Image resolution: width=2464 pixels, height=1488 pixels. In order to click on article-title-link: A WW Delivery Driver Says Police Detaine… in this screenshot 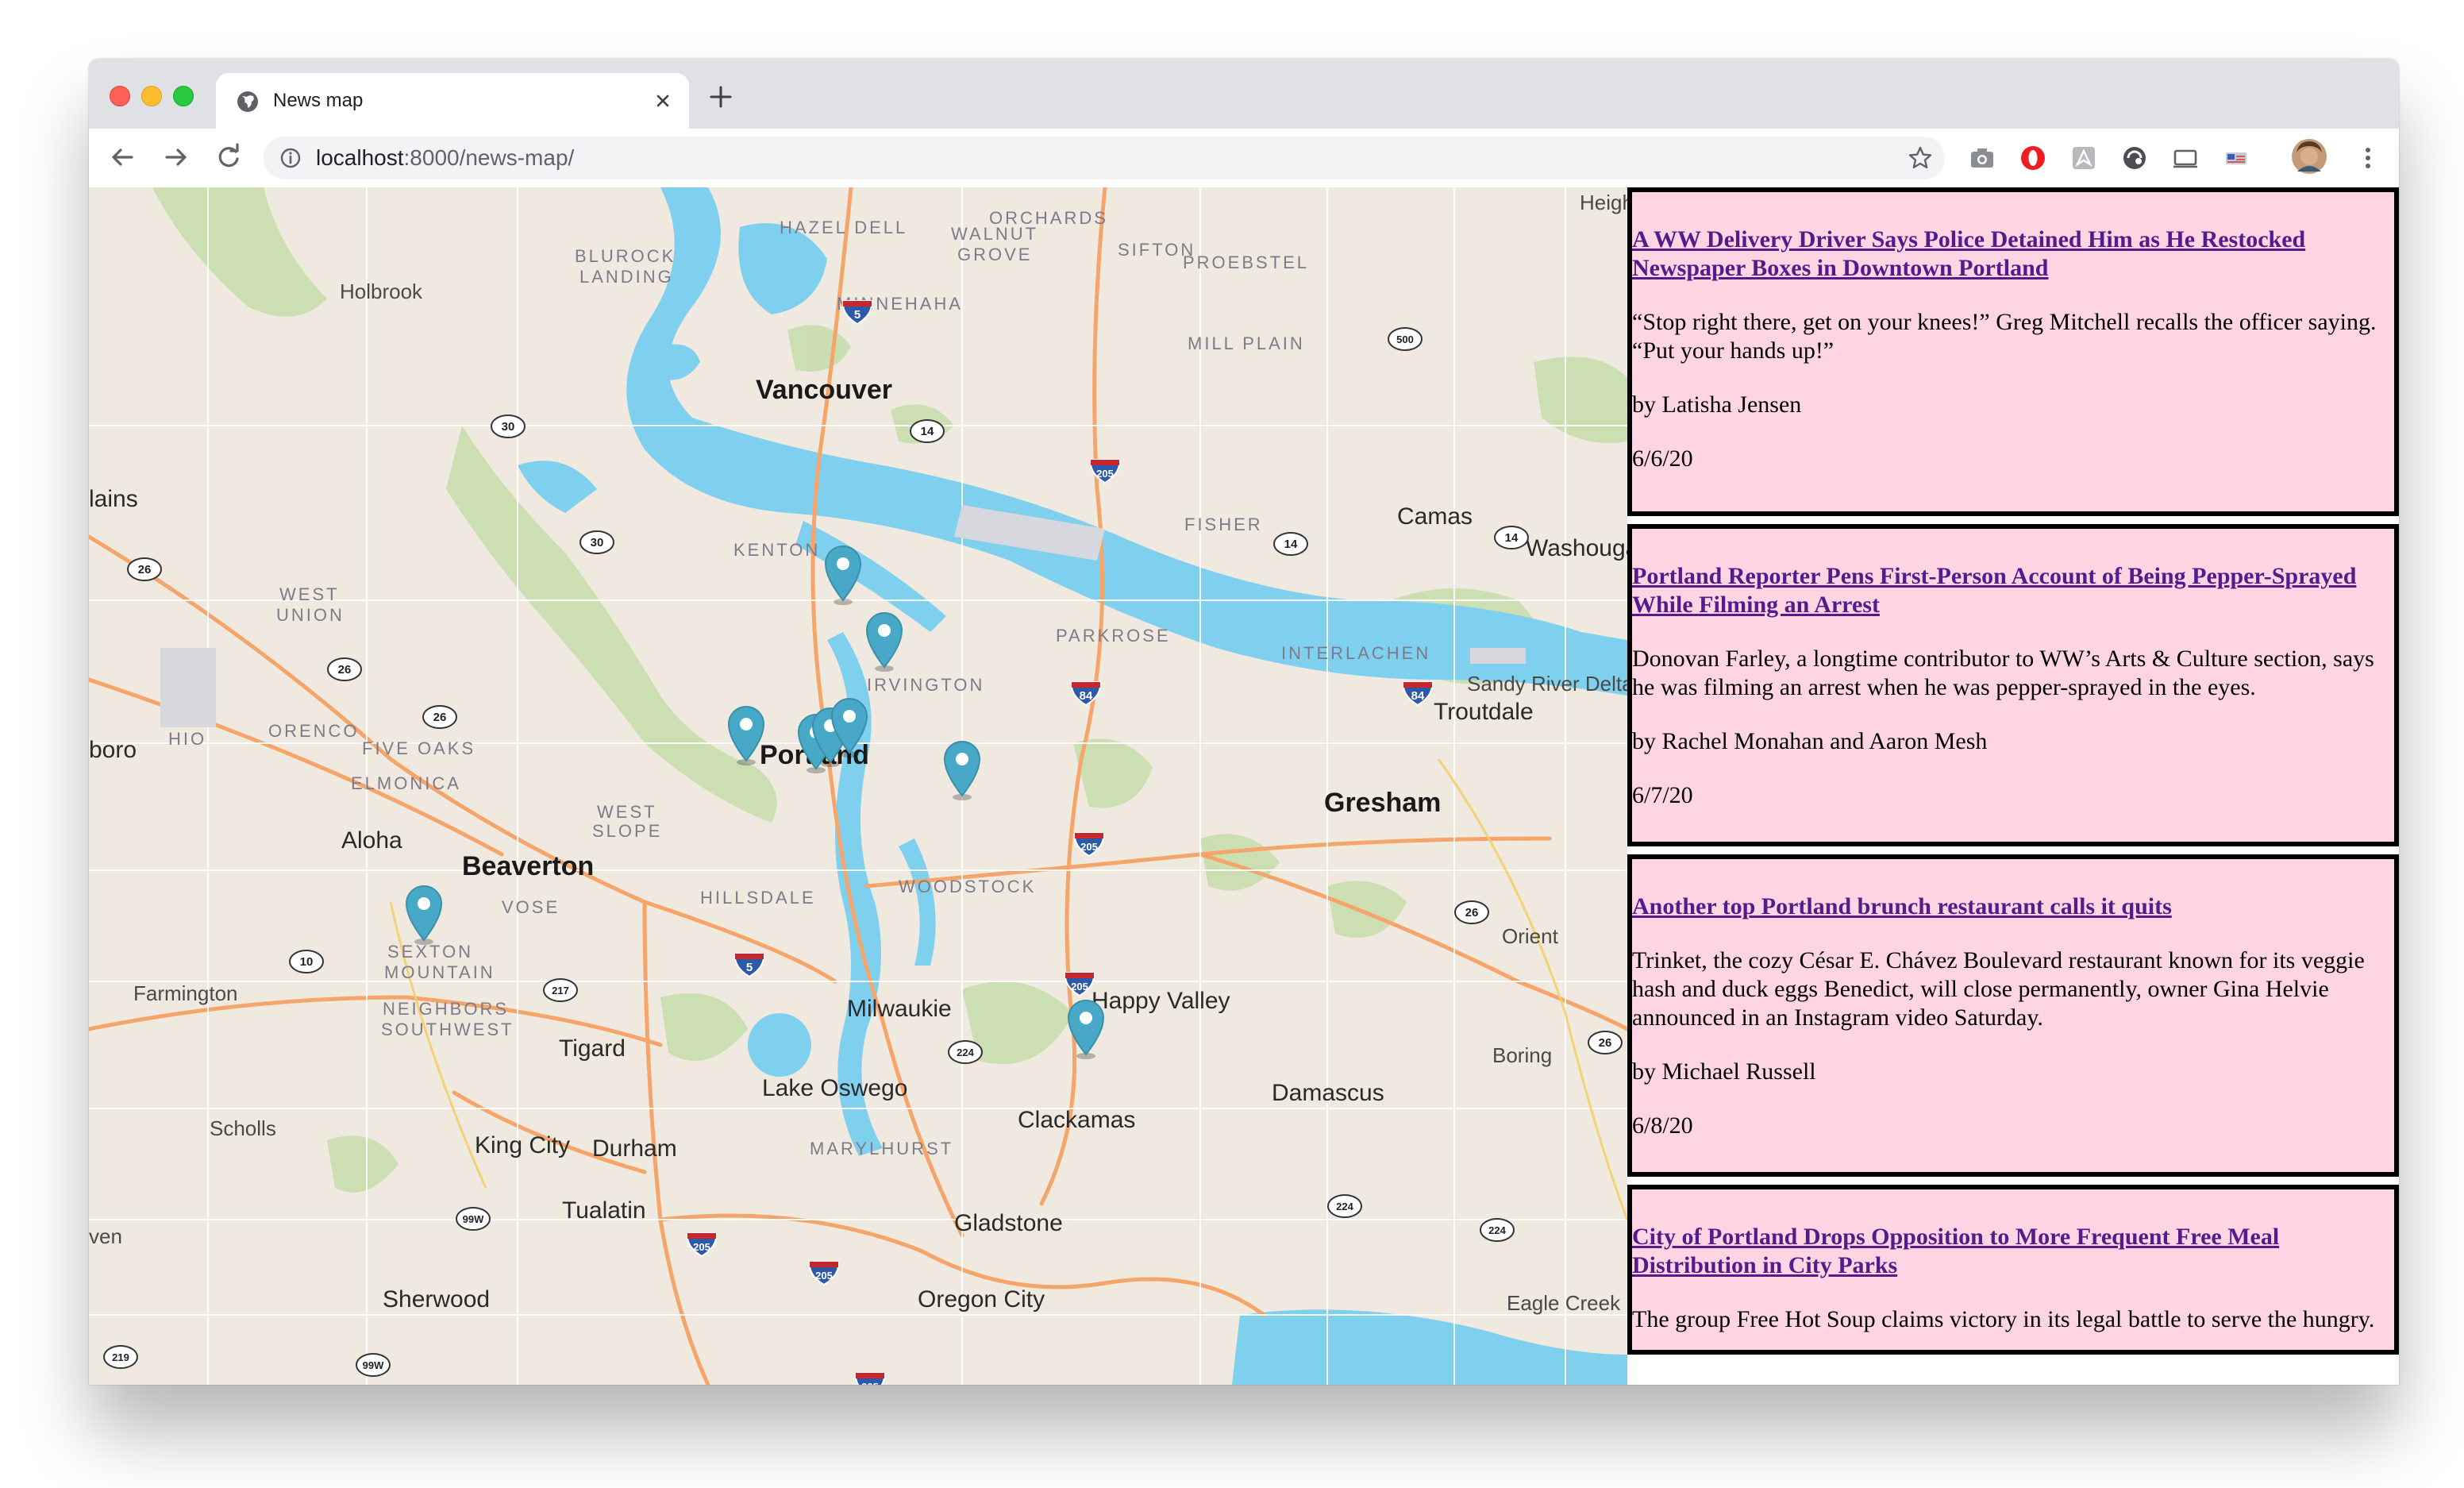, I will do `click(2013, 255)`.